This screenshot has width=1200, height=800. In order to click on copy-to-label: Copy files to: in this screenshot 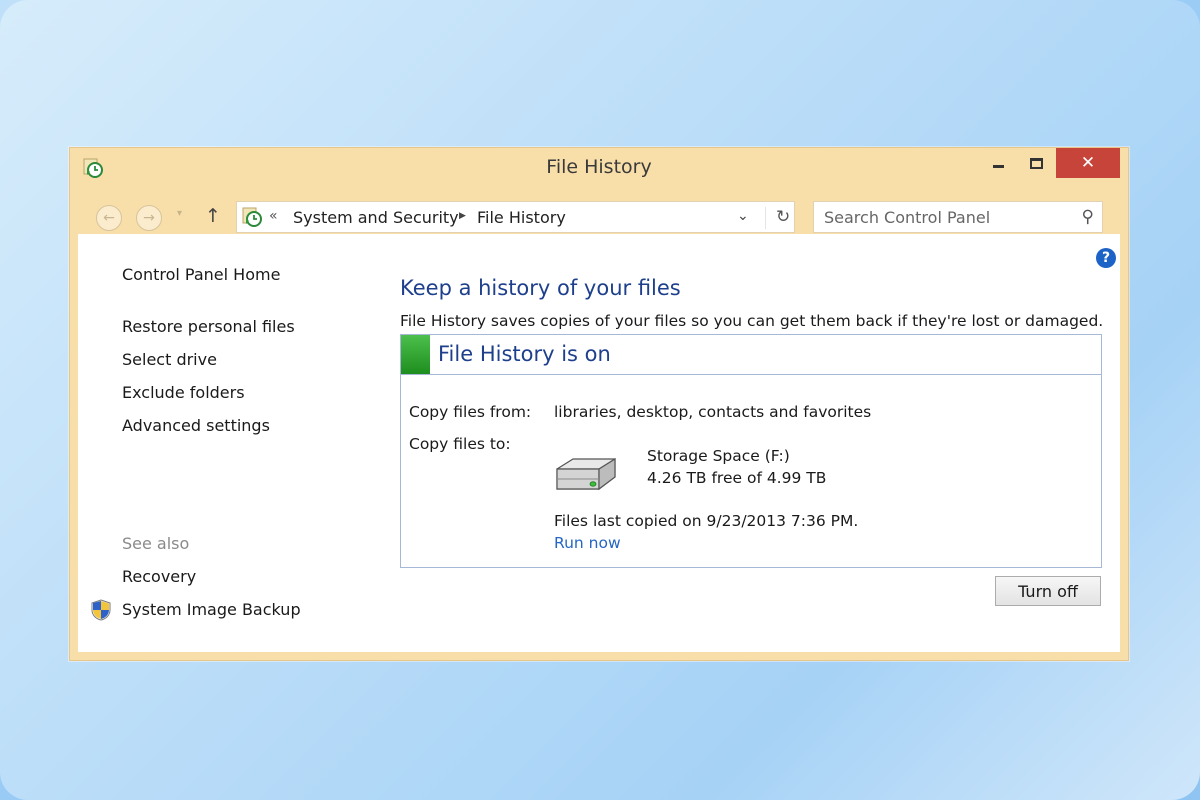, I will do `click(460, 444)`.